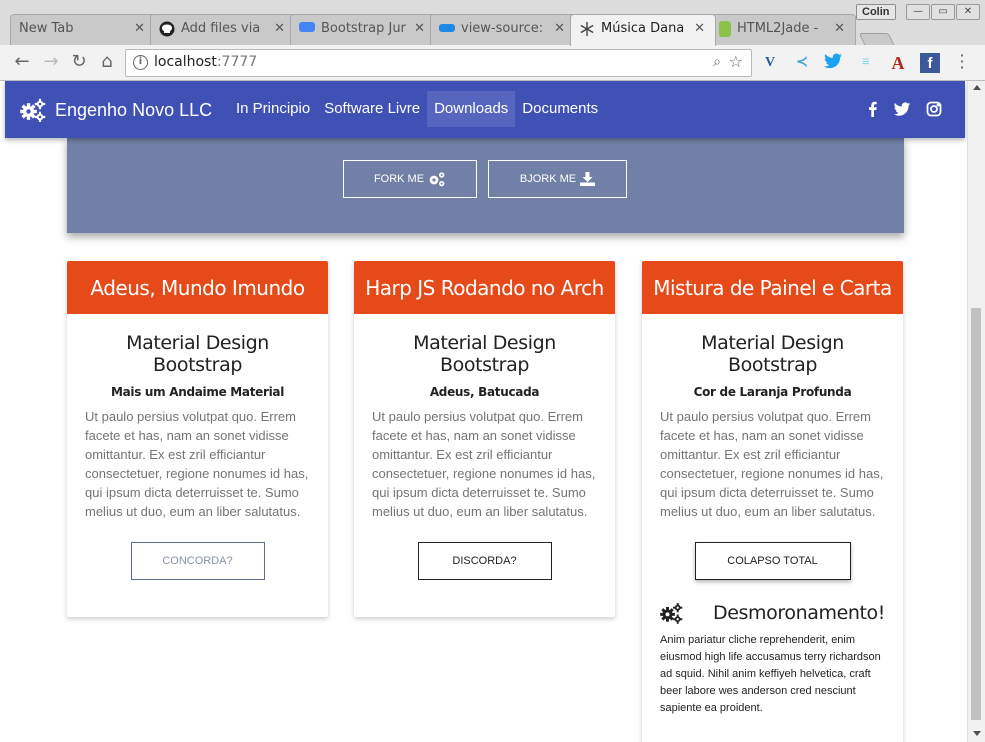  I want to click on hero-jumbotron: FORK ME BJORK ME, so click(485, 185).